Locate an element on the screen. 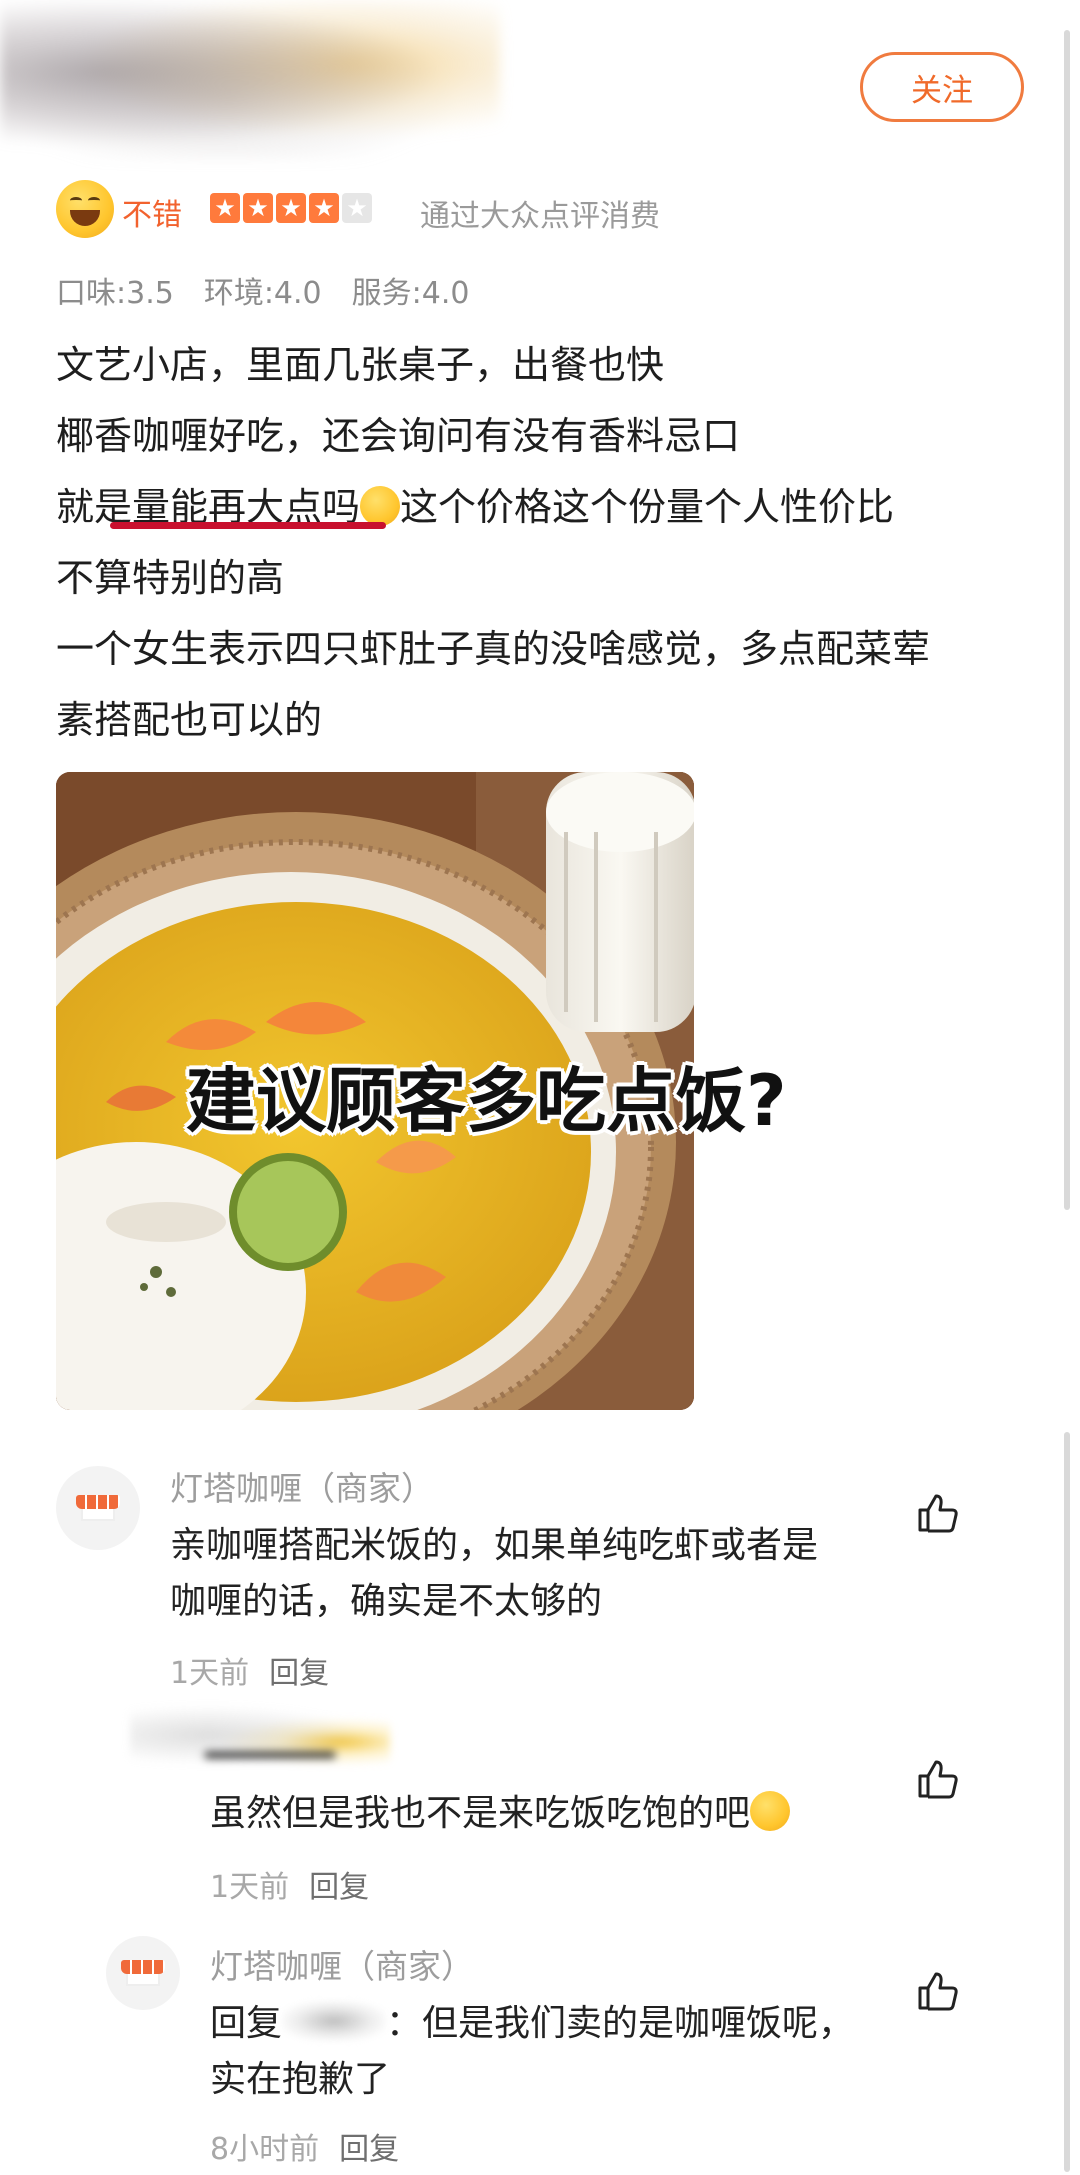 This screenshot has height=2175, width=1080. comment-time: 8小时前 is located at coordinates (265, 2149).